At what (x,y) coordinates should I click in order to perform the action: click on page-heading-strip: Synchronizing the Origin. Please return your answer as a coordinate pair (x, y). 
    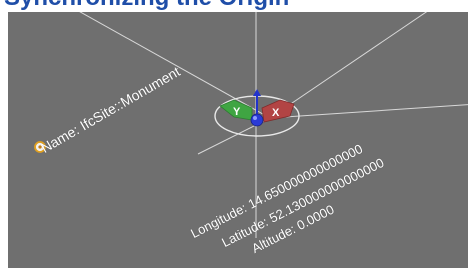
    Looking at the image, I should click on (238, 6).